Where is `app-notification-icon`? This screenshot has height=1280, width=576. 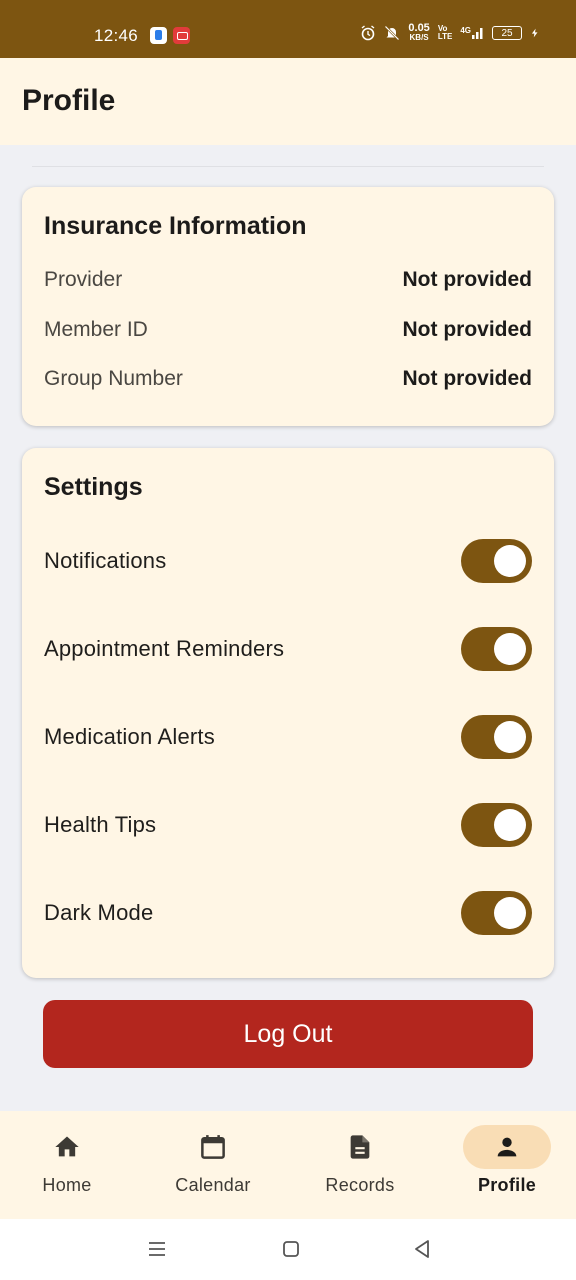 app-notification-icon is located at coordinates (158, 35).